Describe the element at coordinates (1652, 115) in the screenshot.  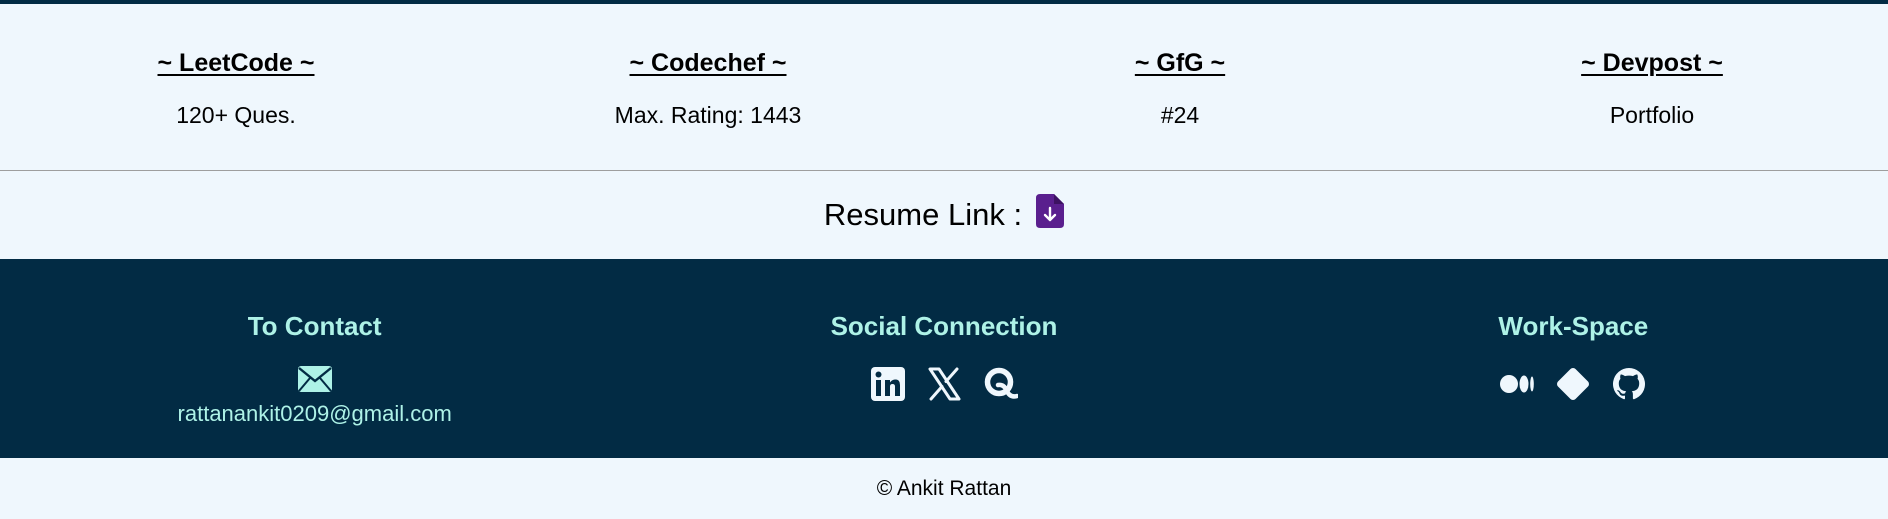
I see `devpost-stat: Portfolio` at that location.